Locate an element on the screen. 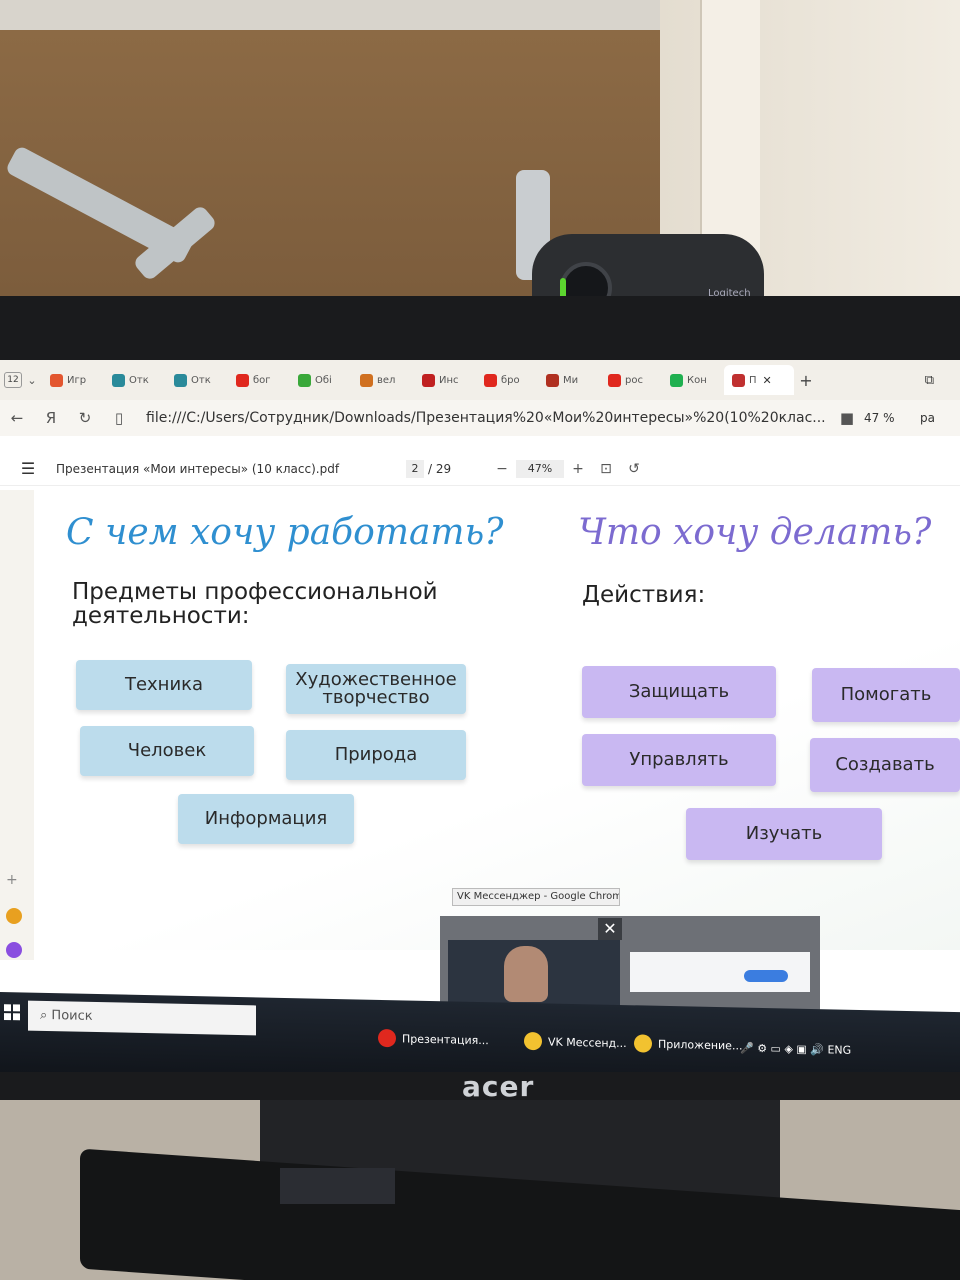 This screenshot has width=960, height=1280. page-total: / 29 is located at coordinates (440, 468).